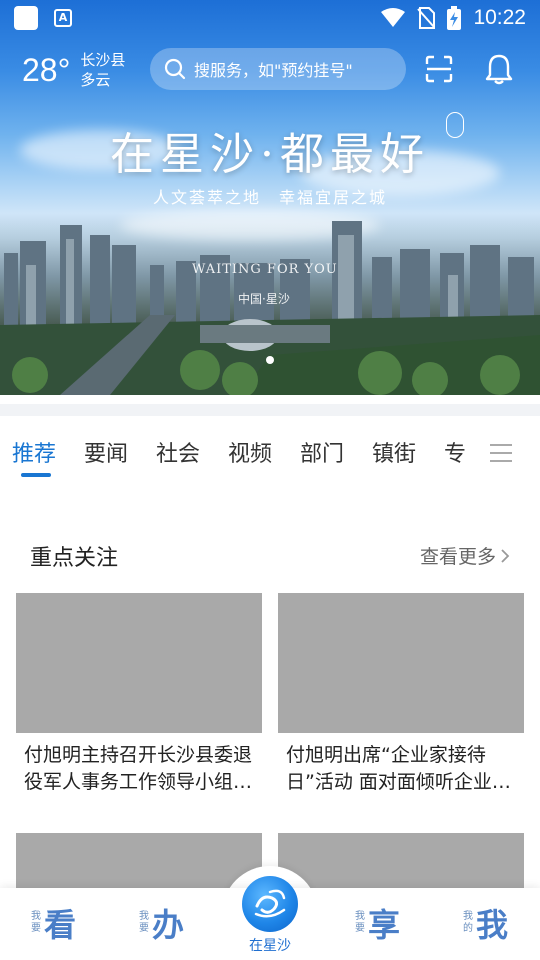 This screenshot has height=960, width=540. I want to click on hero-subtitle: 人文荟萃之地 幸福宜居之城, so click(269, 197).